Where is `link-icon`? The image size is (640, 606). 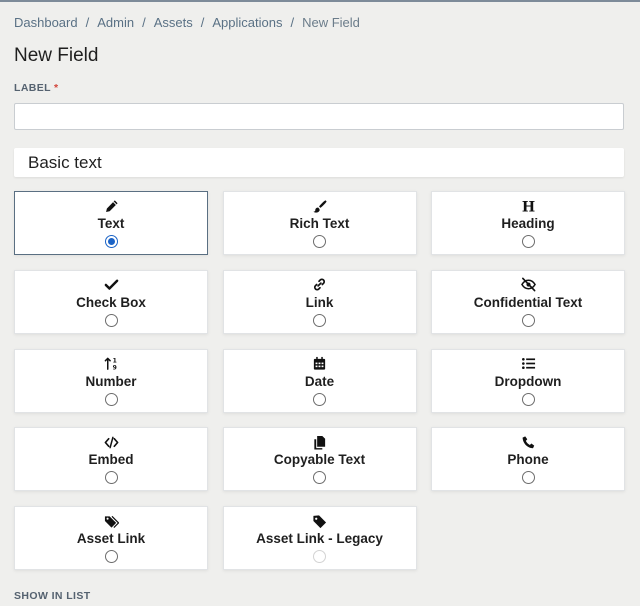 link-icon is located at coordinates (320, 285).